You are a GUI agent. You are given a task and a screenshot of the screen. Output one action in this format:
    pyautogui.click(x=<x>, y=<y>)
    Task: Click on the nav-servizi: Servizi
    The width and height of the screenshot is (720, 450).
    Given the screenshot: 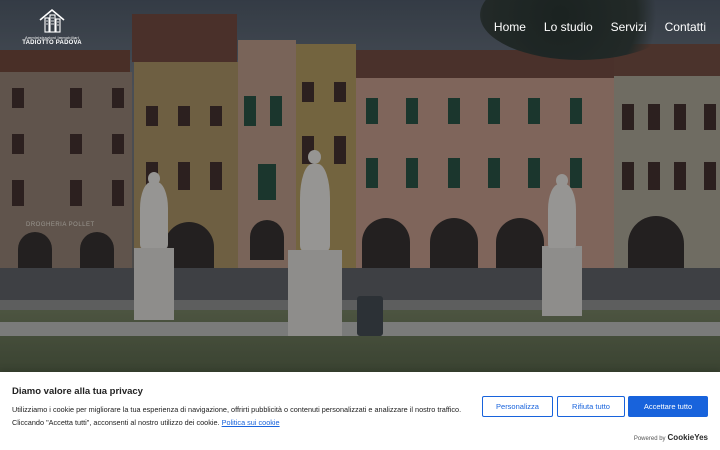 What is the action you would take?
    pyautogui.click(x=629, y=27)
    